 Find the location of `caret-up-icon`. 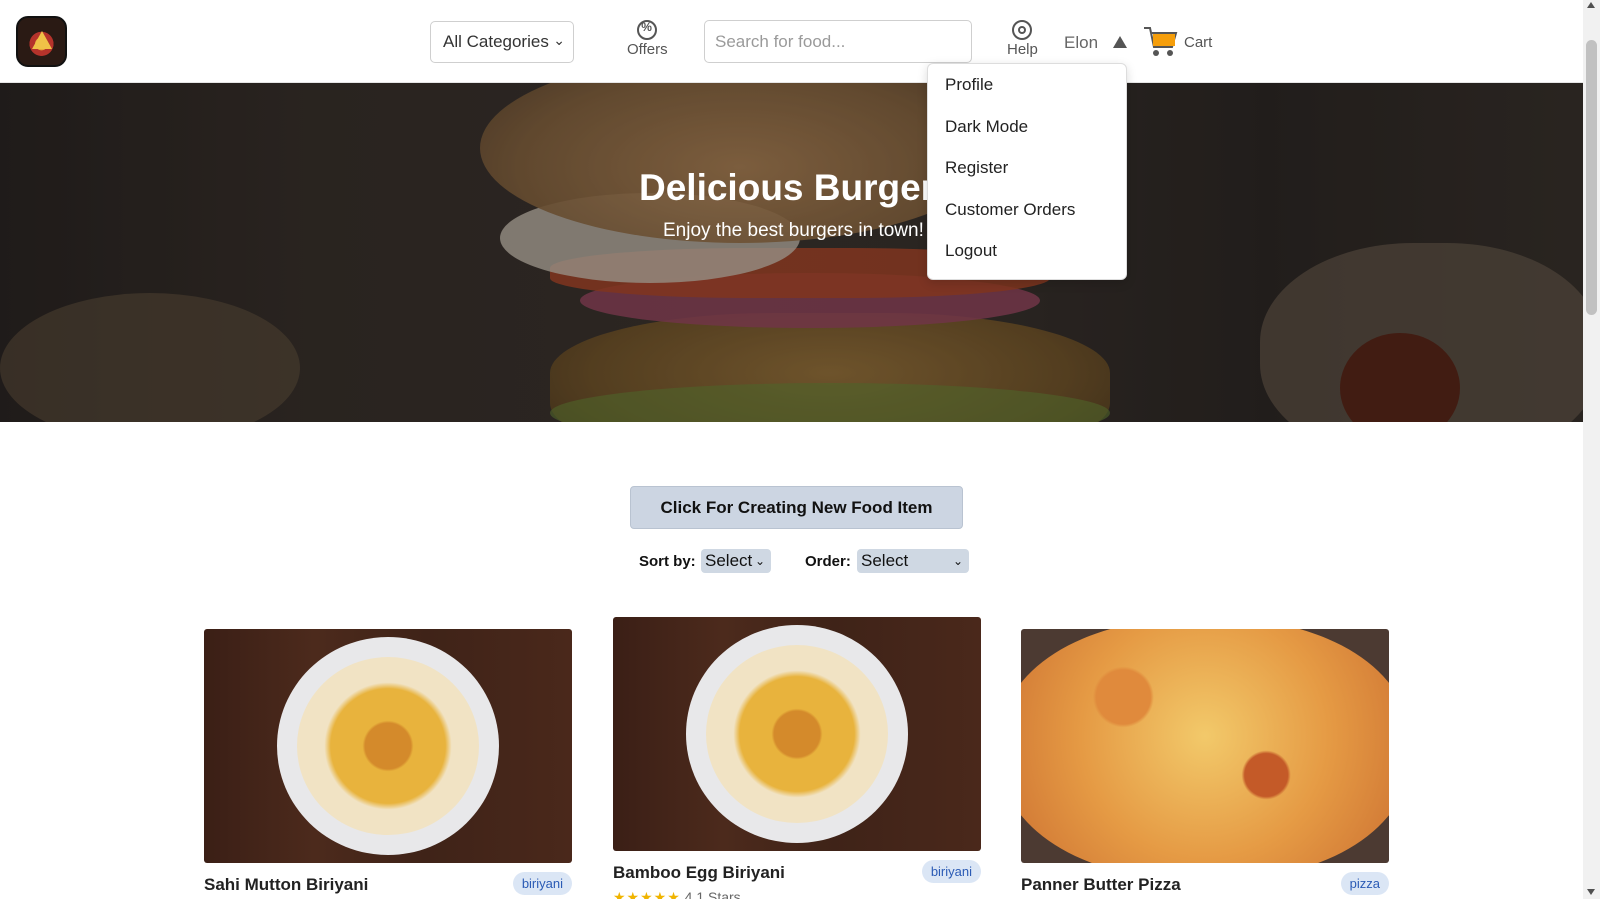

caret-up-icon is located at coordinates (1120, 42).